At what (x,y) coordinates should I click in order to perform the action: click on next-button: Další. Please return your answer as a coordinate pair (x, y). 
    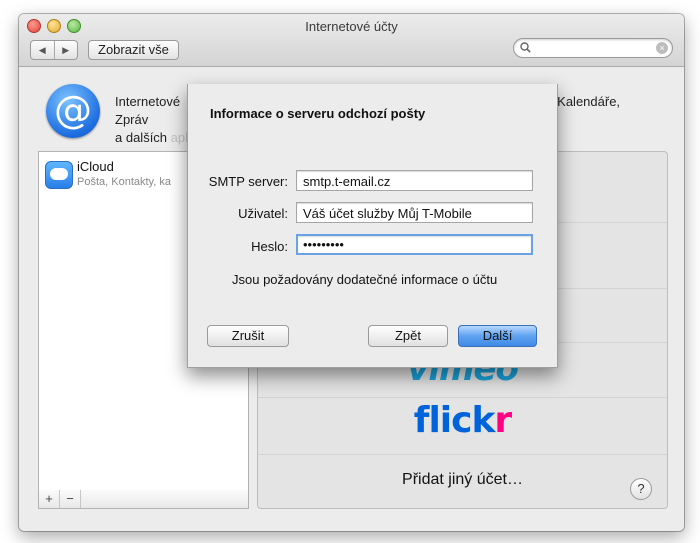
    Looking at the image, I should click on (497, 336).